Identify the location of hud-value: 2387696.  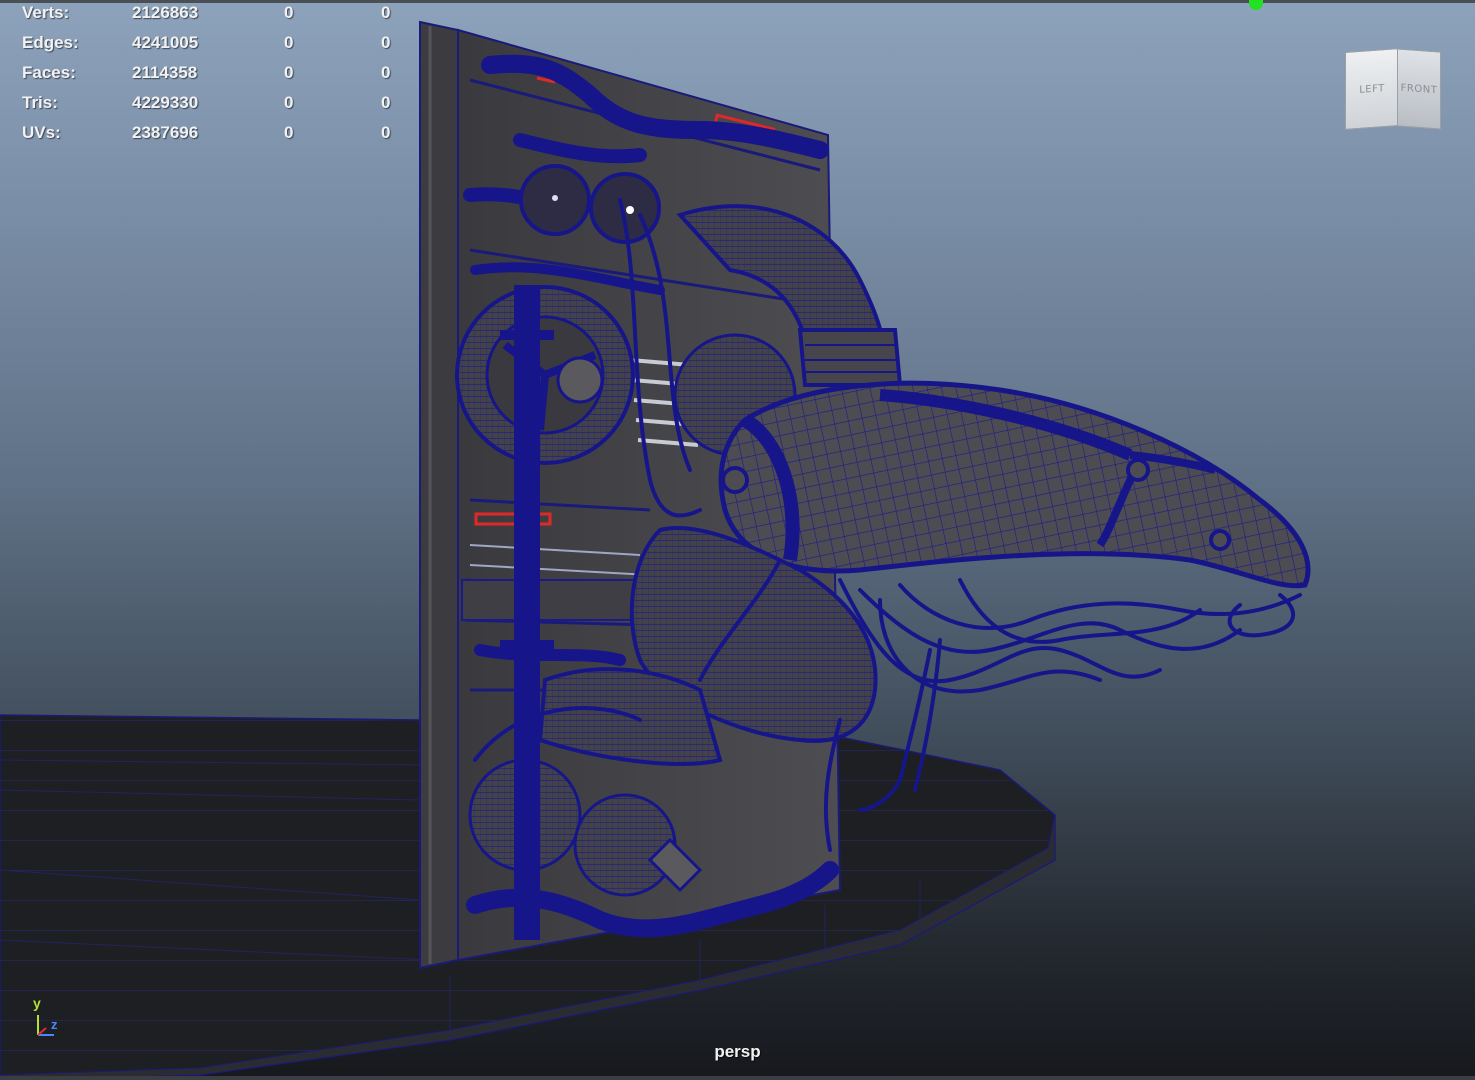
(165, 132).